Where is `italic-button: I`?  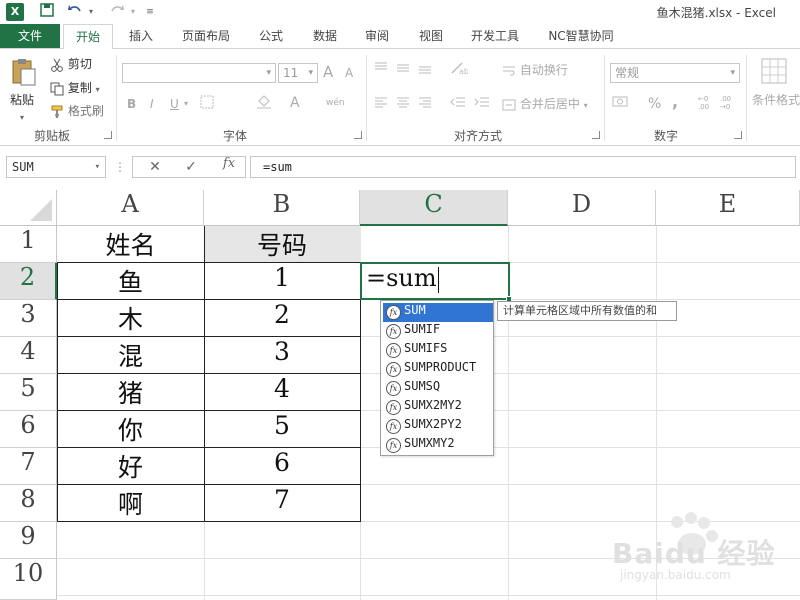
italic-button: I is located at coordinates (152, 104).